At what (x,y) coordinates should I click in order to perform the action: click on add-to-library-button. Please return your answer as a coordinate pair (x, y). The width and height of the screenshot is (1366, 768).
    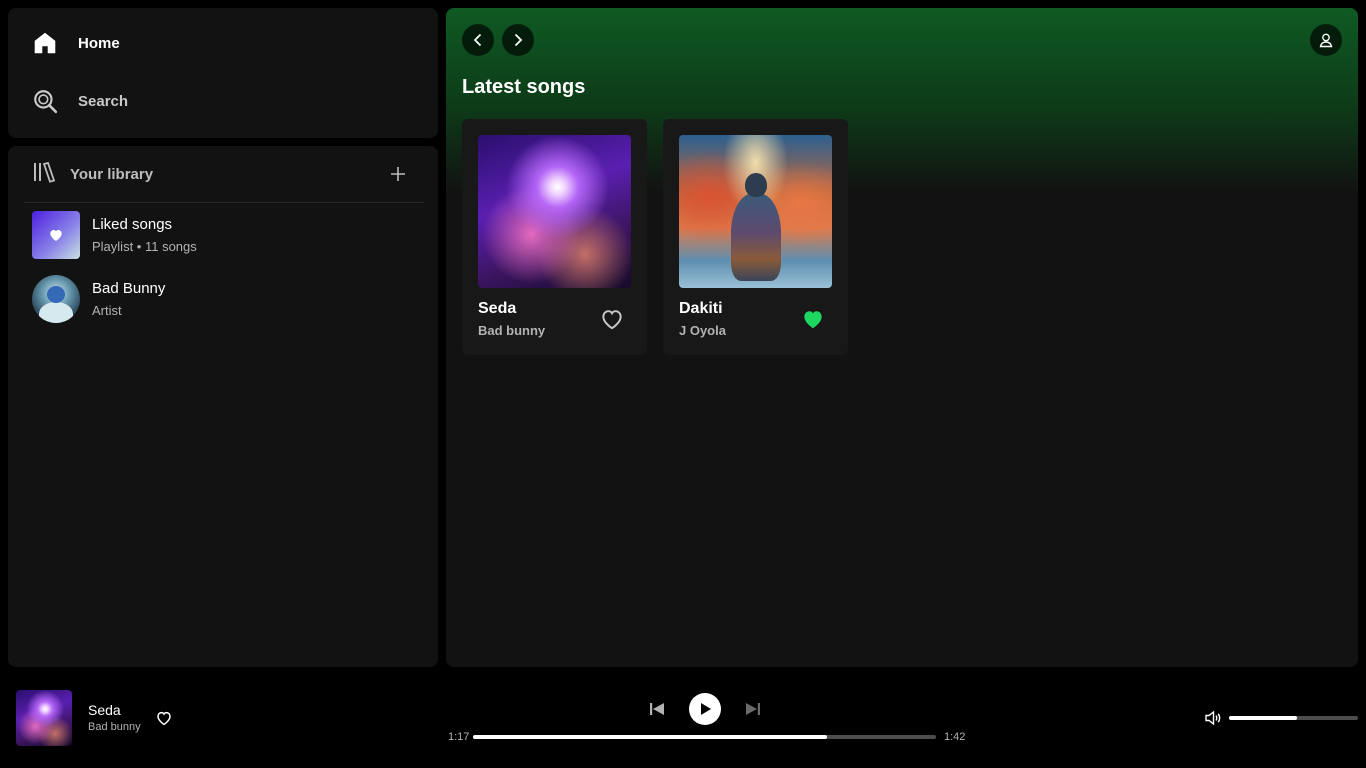
    Looking at the image, I should click on (398, 174).